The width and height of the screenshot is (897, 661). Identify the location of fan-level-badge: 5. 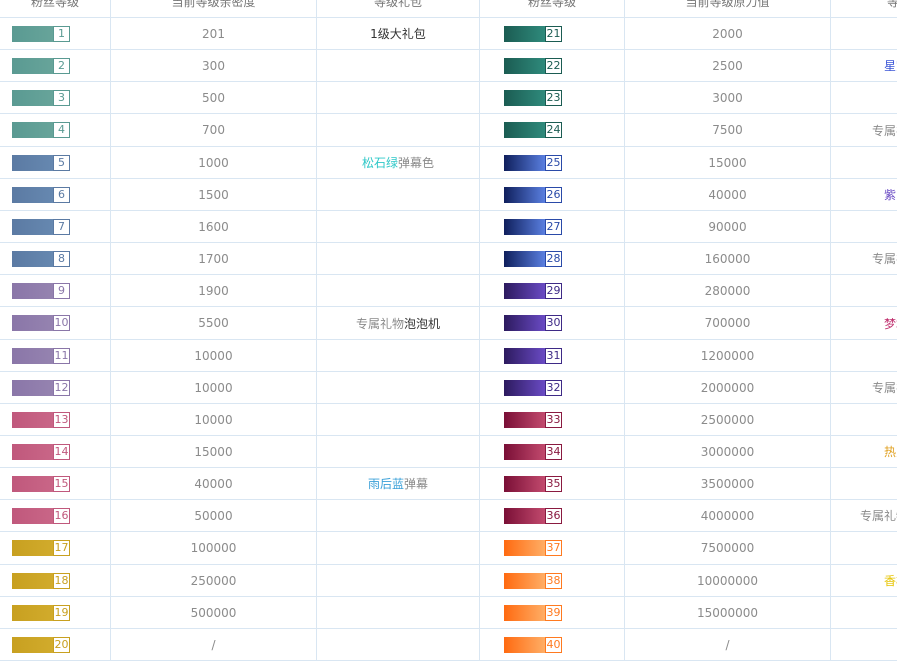
(41, 162).